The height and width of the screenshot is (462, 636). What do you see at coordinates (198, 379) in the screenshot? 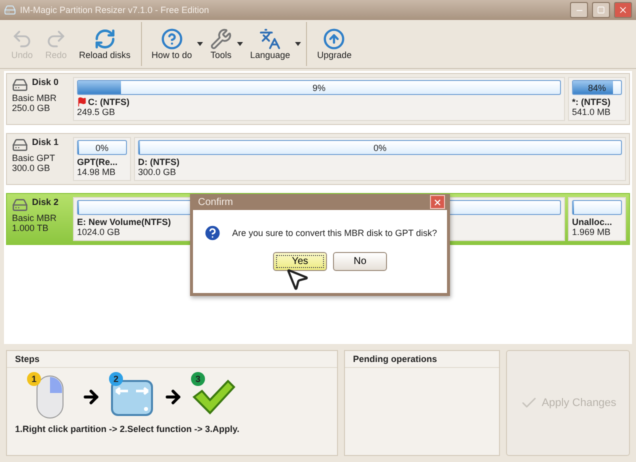
I see `step-number: 3` at bounding box center [198, 379].